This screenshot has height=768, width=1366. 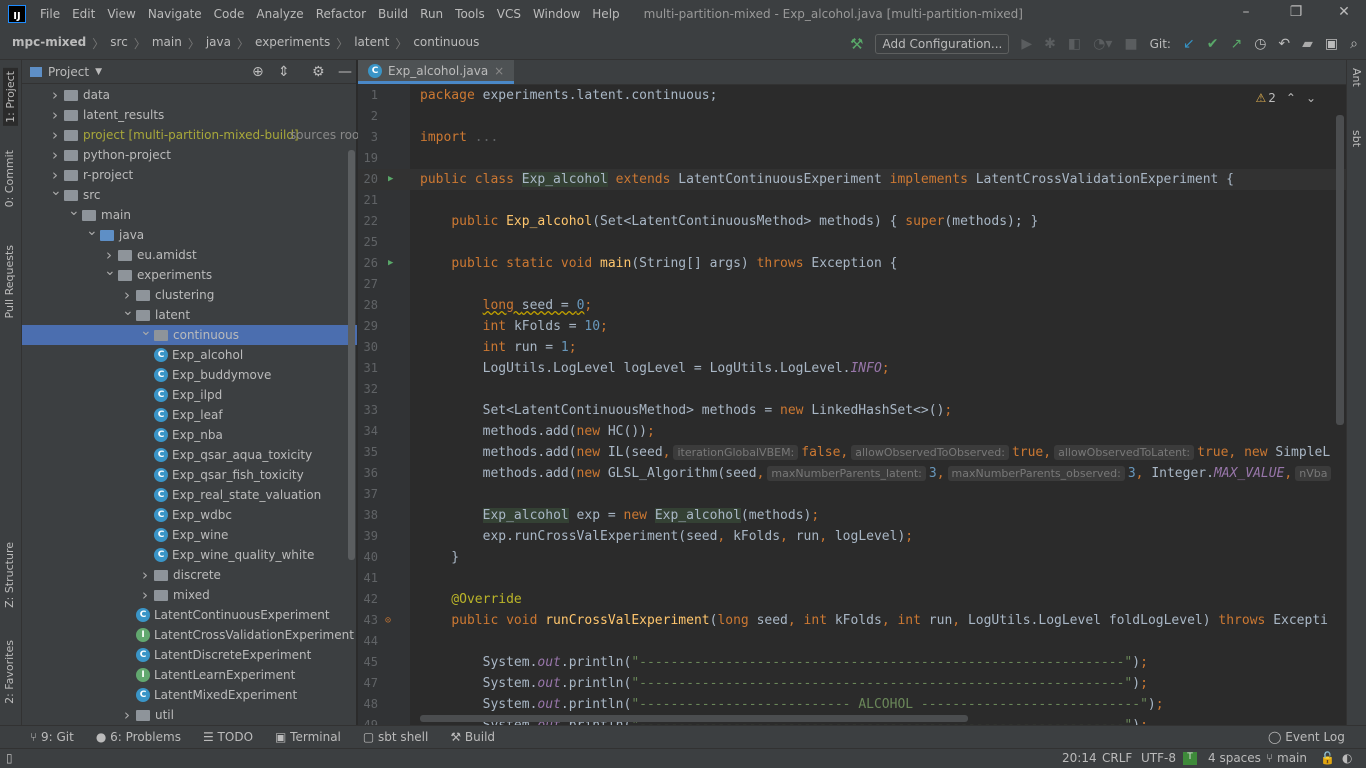 What do you see at coordinates (318, 72) in the screenshot?
I see `gear-icon: ⚙` at bounding box center [318, 72].